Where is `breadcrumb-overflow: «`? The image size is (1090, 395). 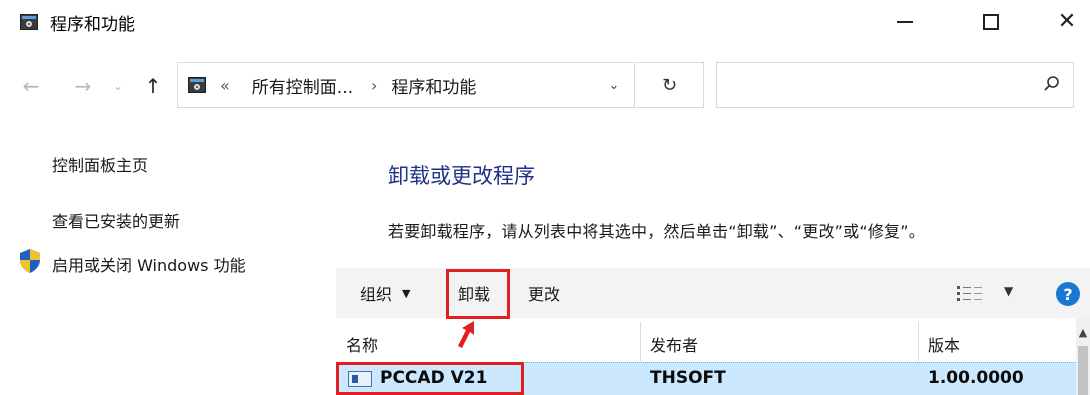
breadcrumb-overflow: « is located at coordinates (225, 85).